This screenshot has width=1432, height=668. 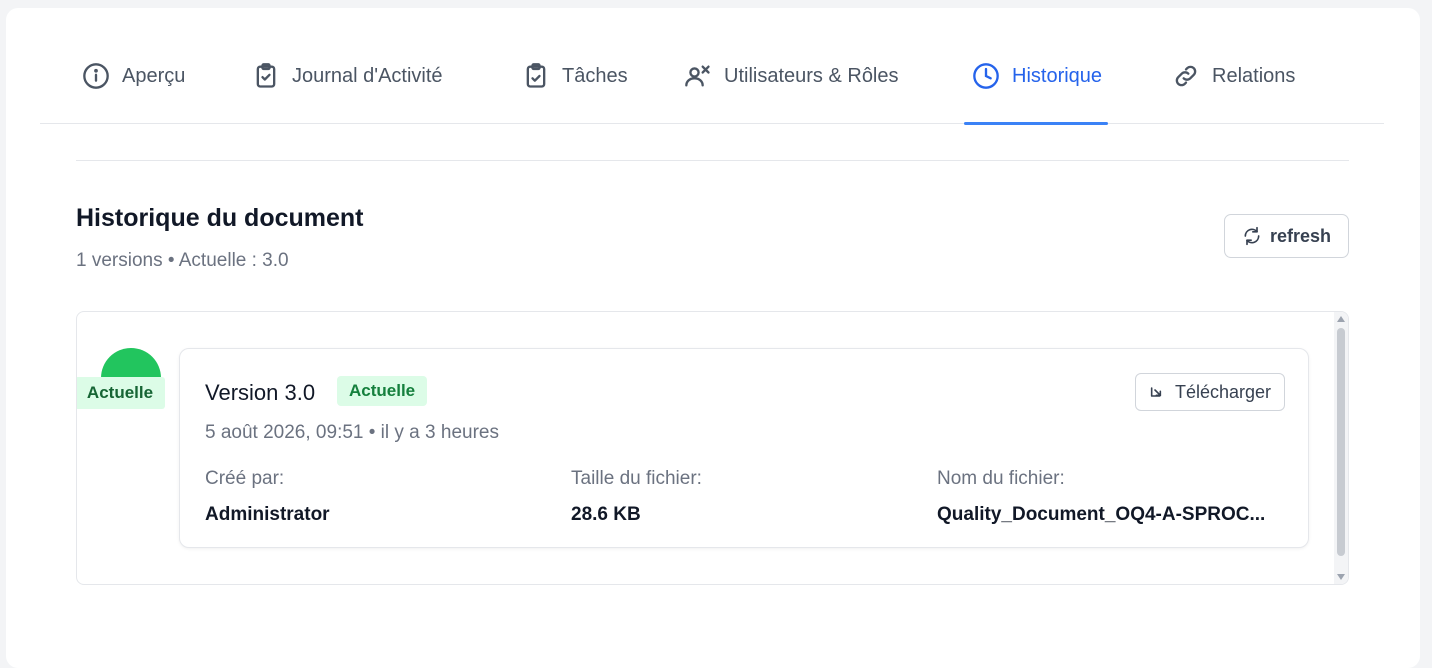 I want to click on tab-historique: Historique, so click(x=1036, y=94).